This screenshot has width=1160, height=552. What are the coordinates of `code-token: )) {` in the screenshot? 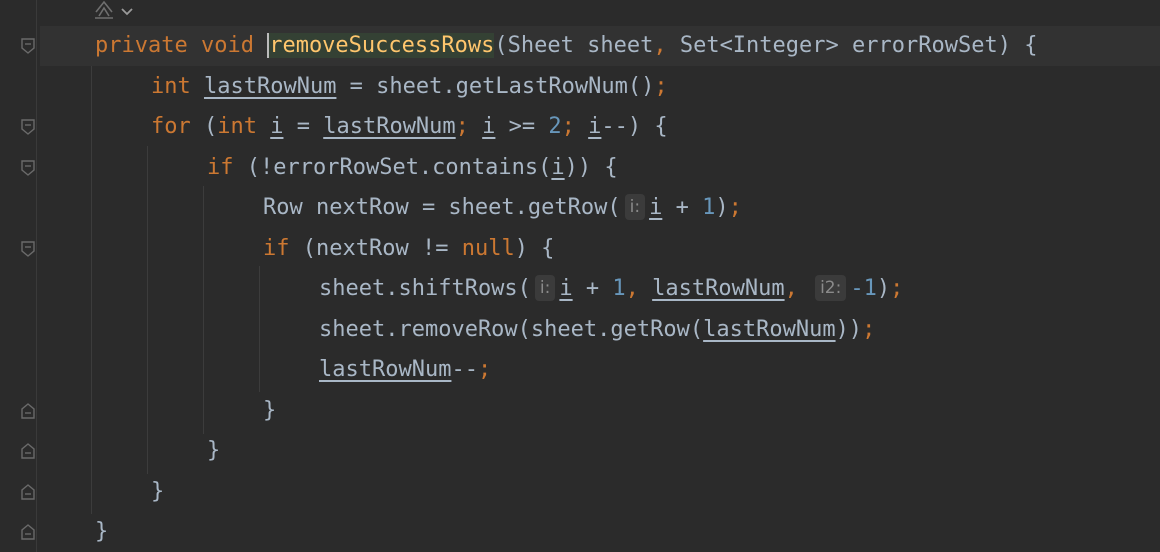 It's located at (591, 167).